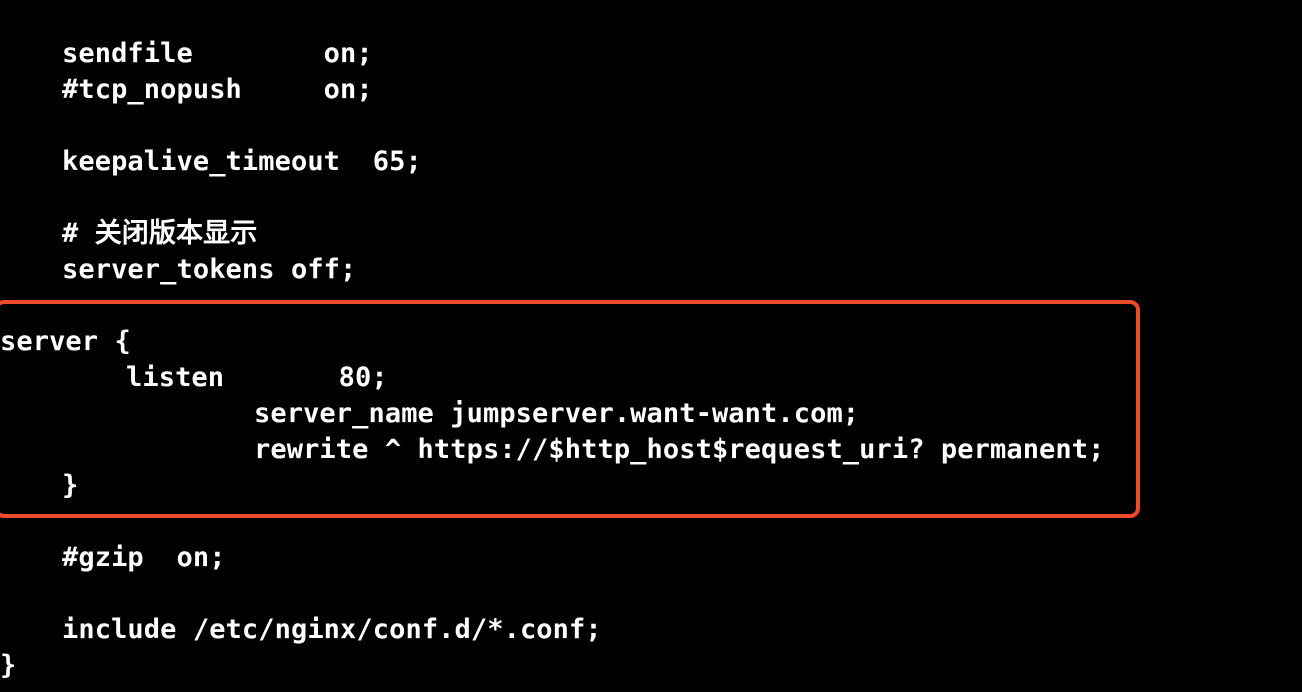  I want to click on code-line-comment: # 关闭版本显示, so click(160, 233).